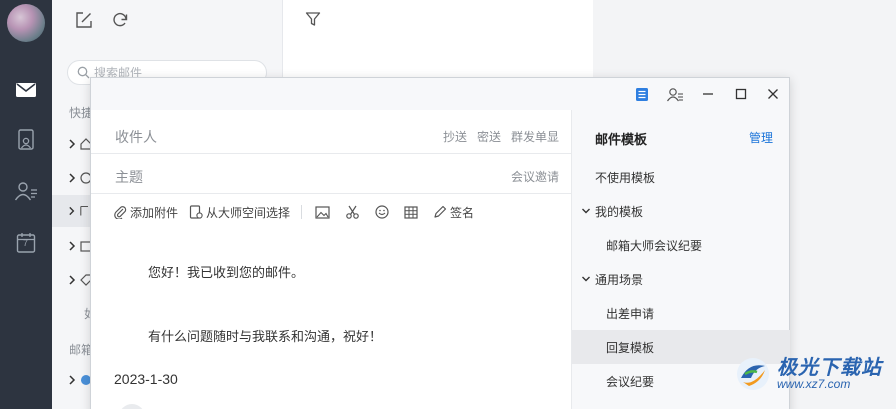 This screenshot has width=896, height=409. What do you see at coordinates (196, 212) in the screenshot?
I see `cloud-file-icon` at bounding box center [196, 212].